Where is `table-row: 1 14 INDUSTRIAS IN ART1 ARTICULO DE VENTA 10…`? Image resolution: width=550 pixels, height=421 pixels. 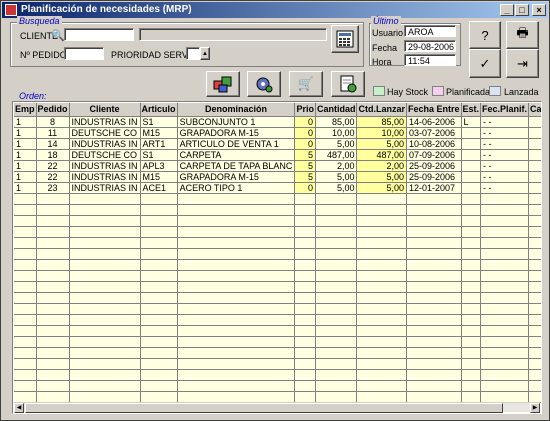
table-row: 1 14 INDUSTRIAS IN ART1 ARTICULO DE VENTA 10… is located at coordinates (277, 144).